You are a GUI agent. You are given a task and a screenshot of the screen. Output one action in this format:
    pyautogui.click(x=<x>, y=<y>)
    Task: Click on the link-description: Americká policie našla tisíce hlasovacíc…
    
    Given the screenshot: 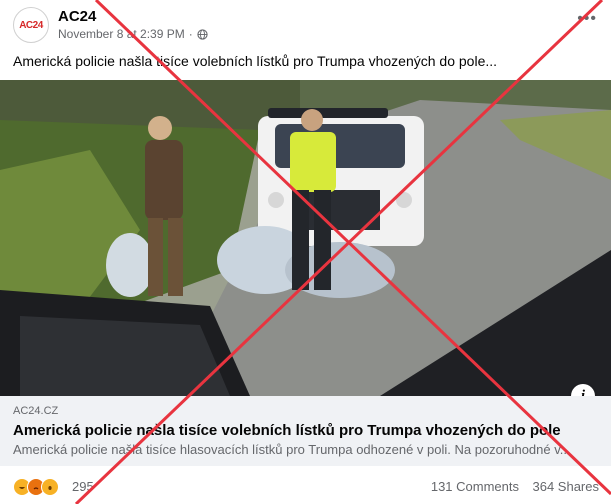 What is the action you would take?
    pyautogui.click(x=292, y=449)
    